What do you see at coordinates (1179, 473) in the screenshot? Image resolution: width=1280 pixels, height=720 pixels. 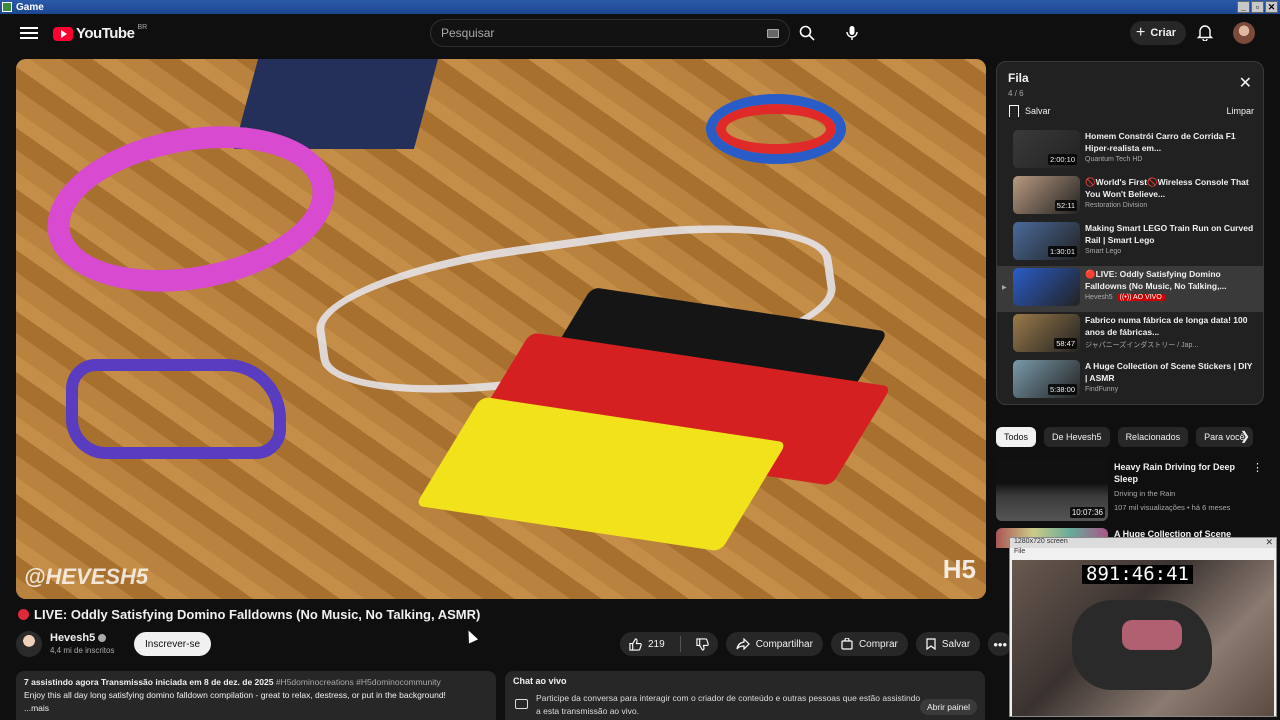 I see `video-title: Heavy Rain Driving for Deep Sleep` at bounding box center [1179, 473].